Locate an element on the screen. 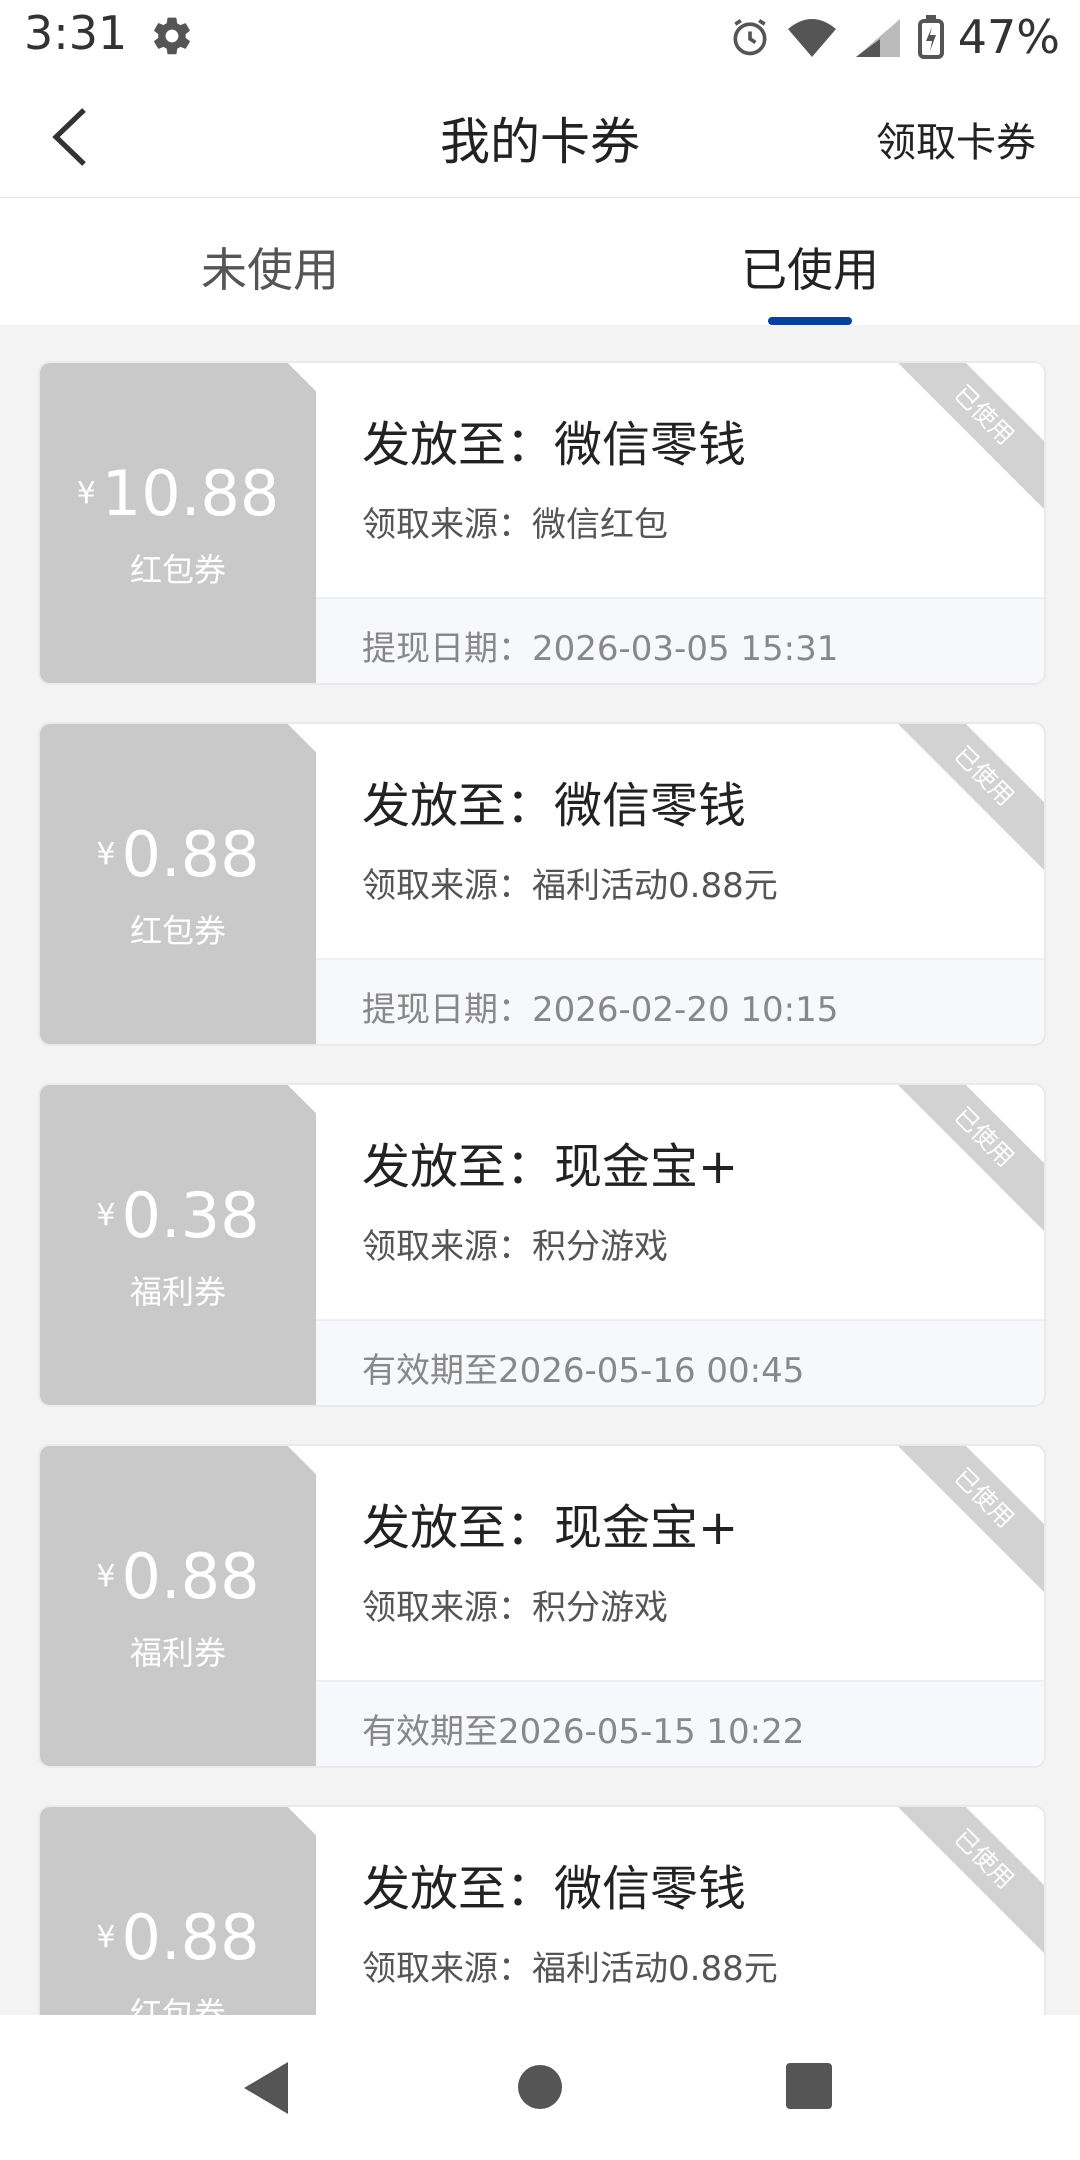  coupon-date: 有效期至2026-05-16 00:45 is located at coordinates (583, 1371).